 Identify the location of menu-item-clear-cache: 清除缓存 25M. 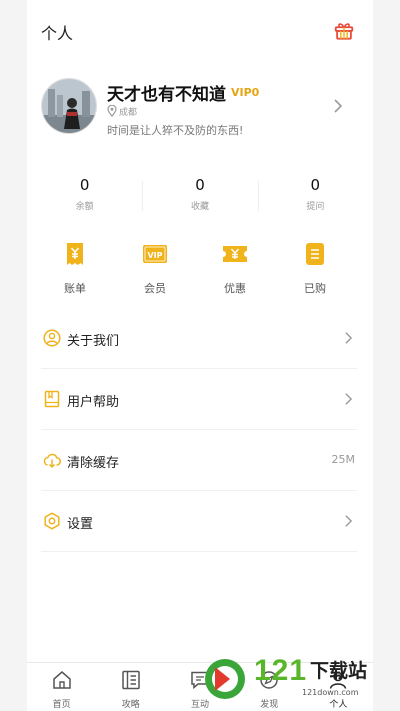
(199, 460).